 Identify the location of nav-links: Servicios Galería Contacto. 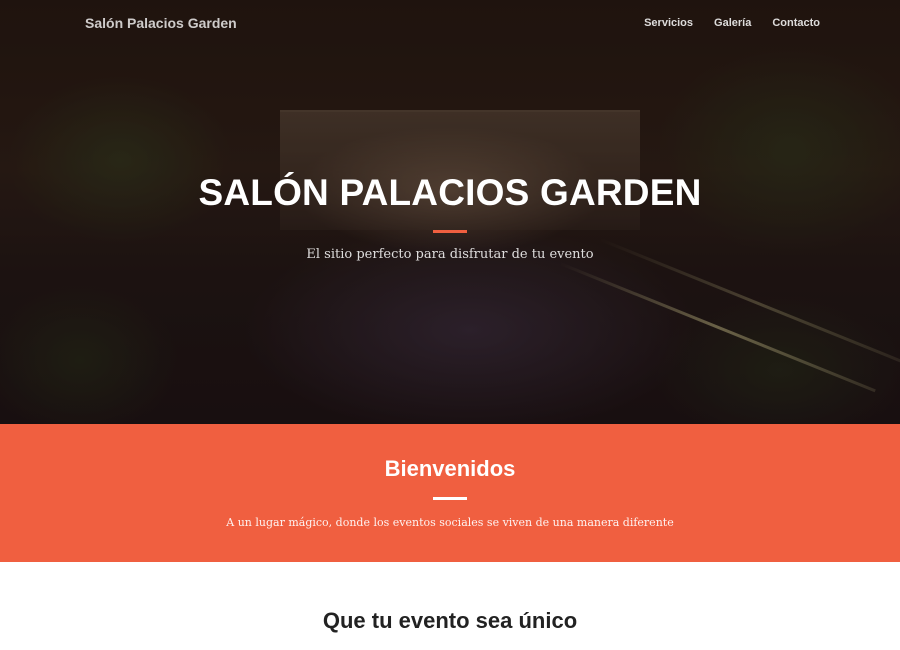
(732, 23).